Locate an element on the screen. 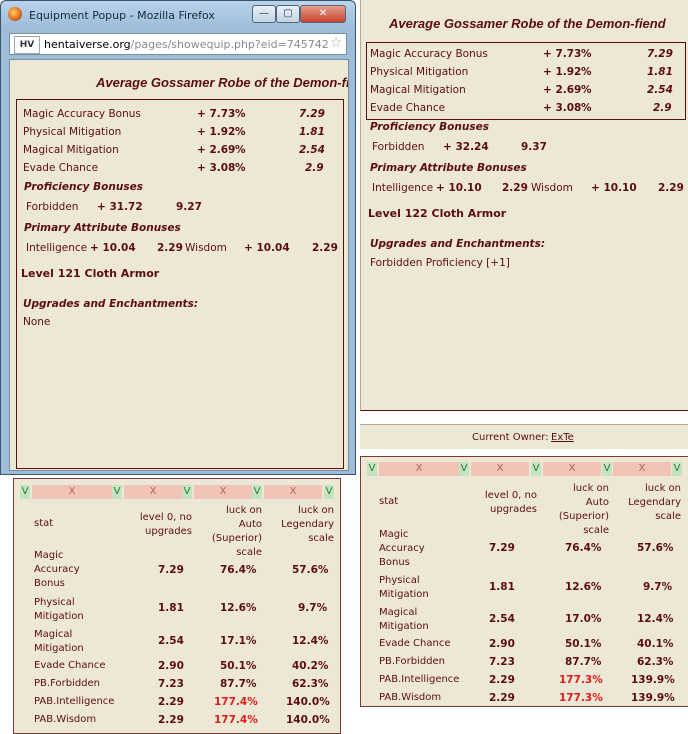 This screenshot has width=688, height=734. stat-name: Magical Mitigation is located at coordinates (418, 90).